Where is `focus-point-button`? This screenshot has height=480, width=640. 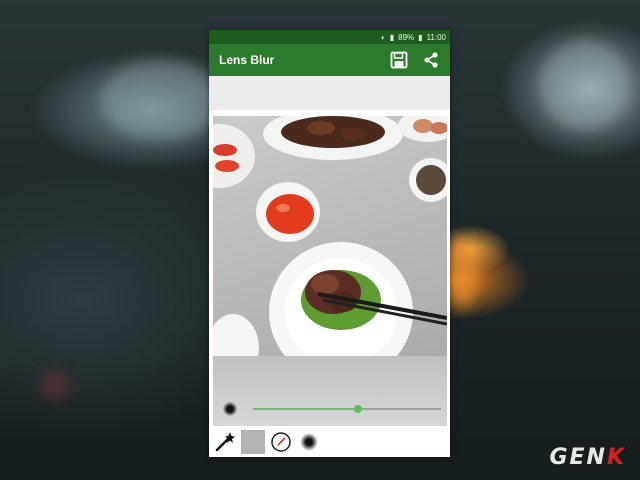 focus-point-button is located at coordinates (281, 442).